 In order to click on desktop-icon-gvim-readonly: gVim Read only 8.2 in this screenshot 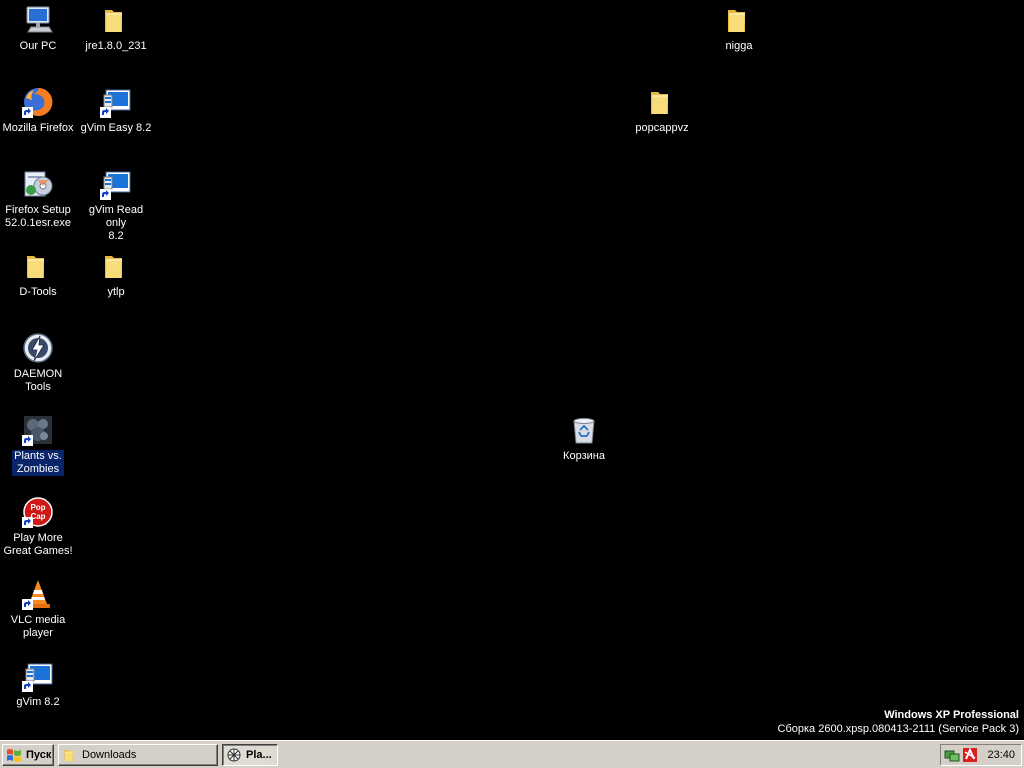, I will do `click(116, 205)`.